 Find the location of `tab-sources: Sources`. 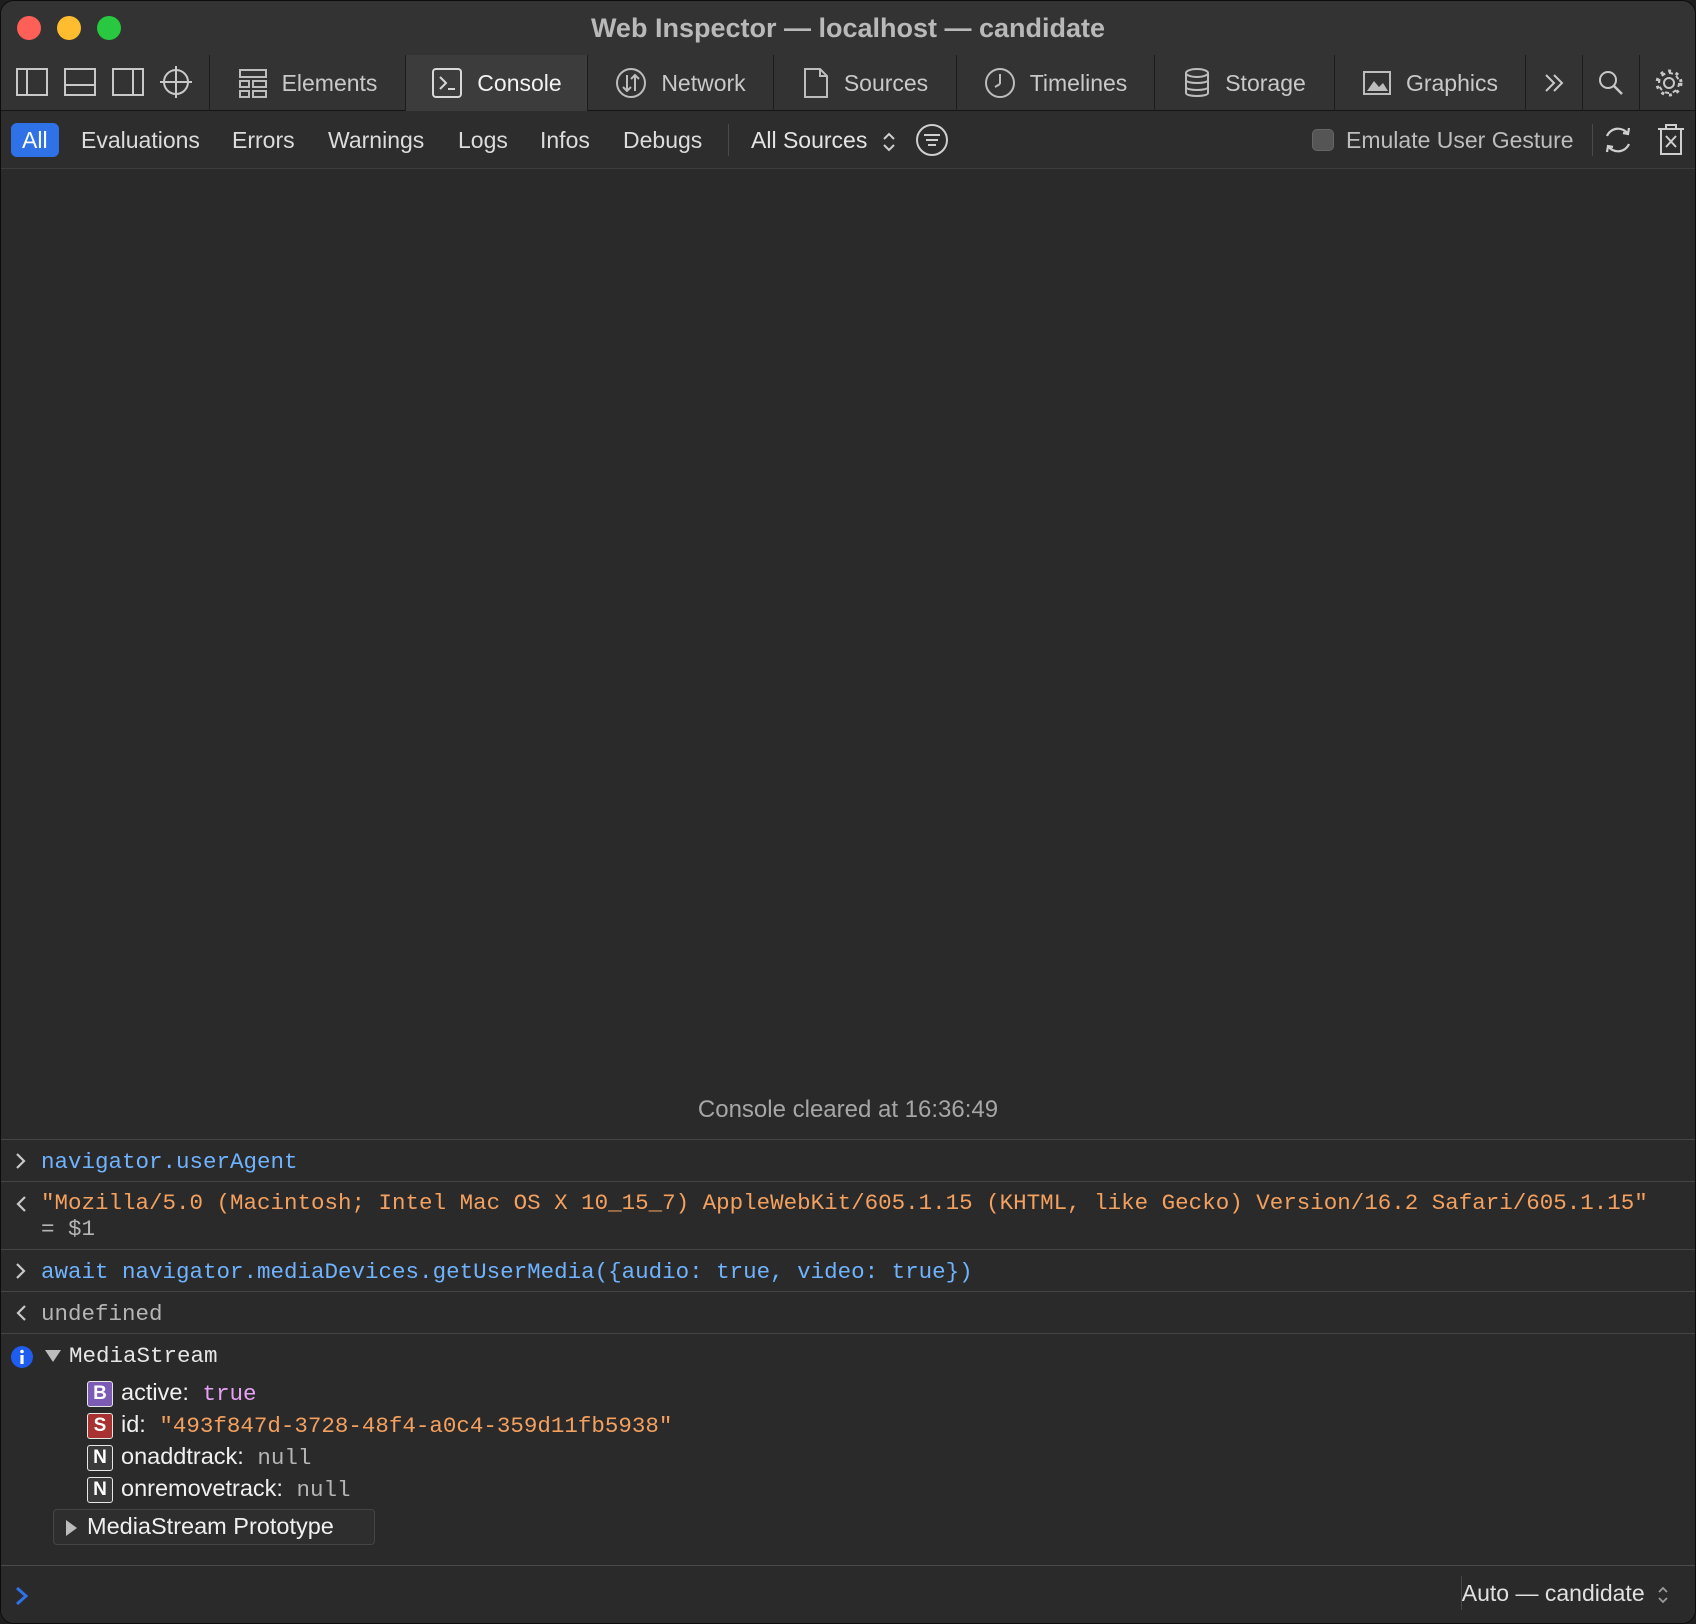

tab-sources: Sources is located at coordinates (864, 83).